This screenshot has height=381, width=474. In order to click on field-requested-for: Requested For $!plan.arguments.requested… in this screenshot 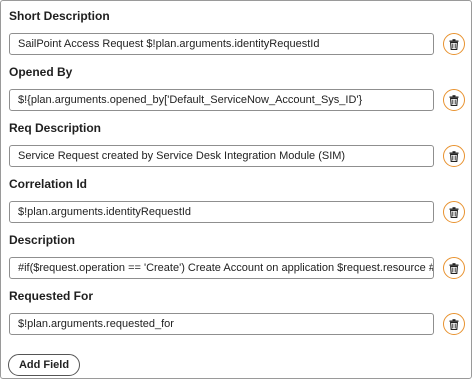, I will do `click(237, 313)`.